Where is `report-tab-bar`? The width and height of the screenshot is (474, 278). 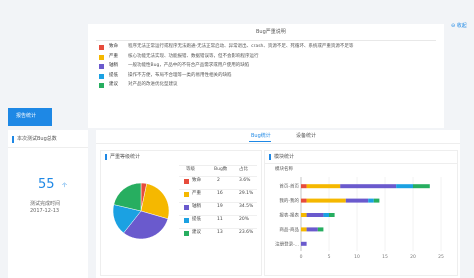 report-tab-bar is located at coordinates (237, 108).